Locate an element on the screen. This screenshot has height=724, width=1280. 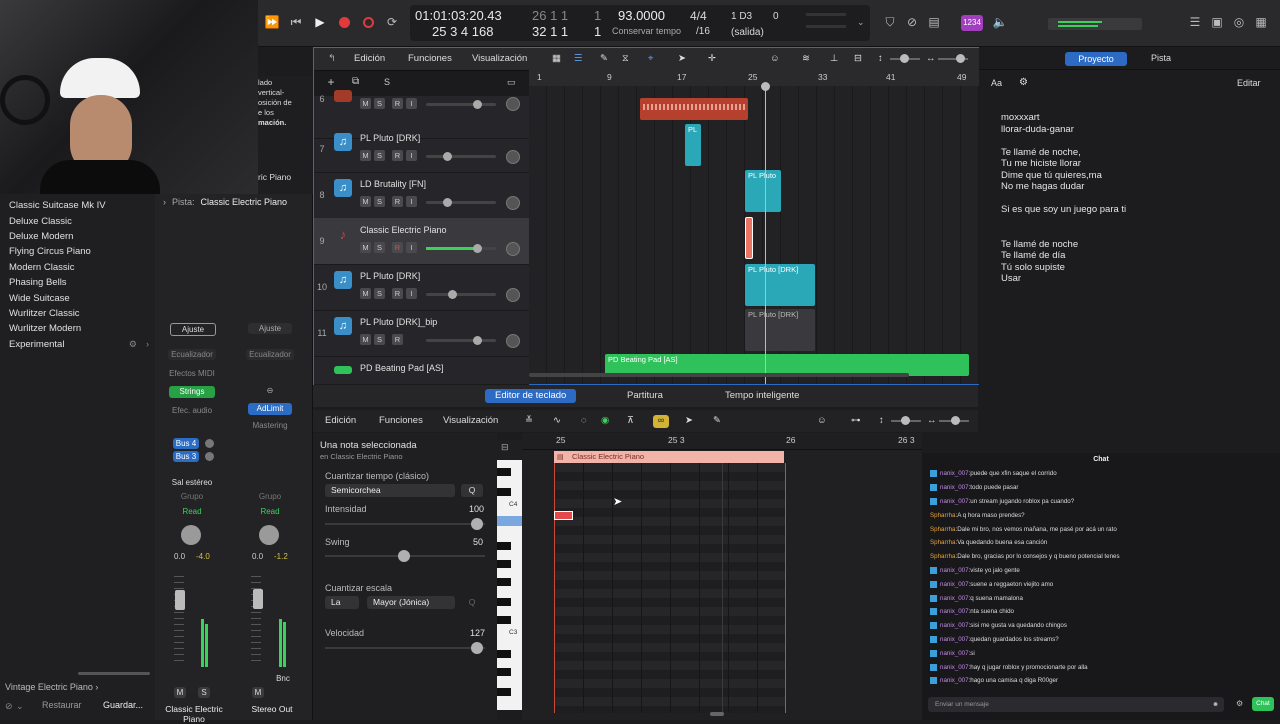
link-icon: ∞ is located at coordinates (661, 421).